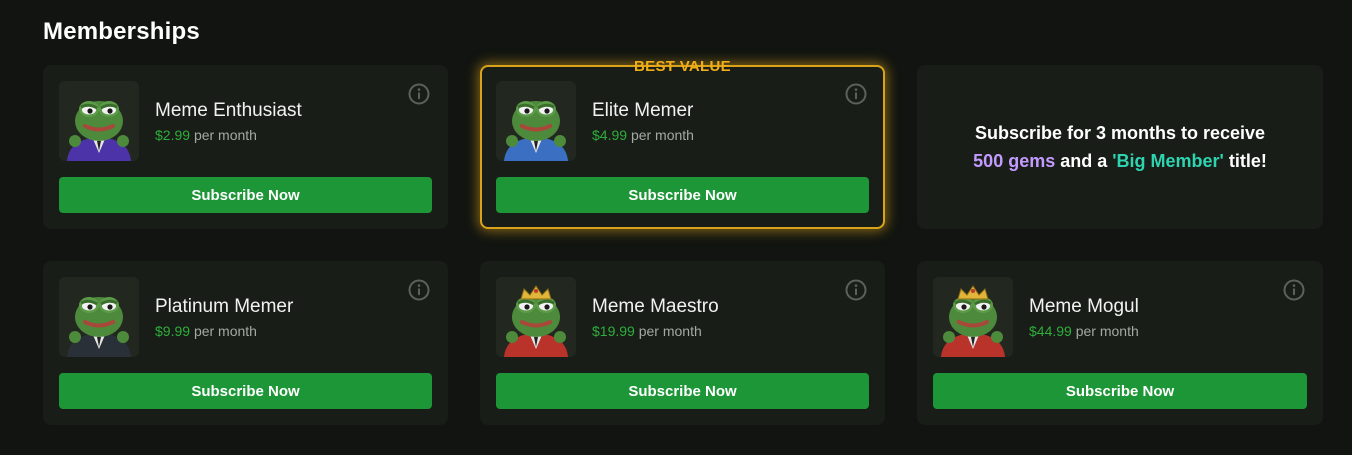 The image size is (1352, 455). What do you see at coordinates (1084, 306) in the screenshot?
I see `membership-name: Meme Mogul` at bounding box center [1084, 306].